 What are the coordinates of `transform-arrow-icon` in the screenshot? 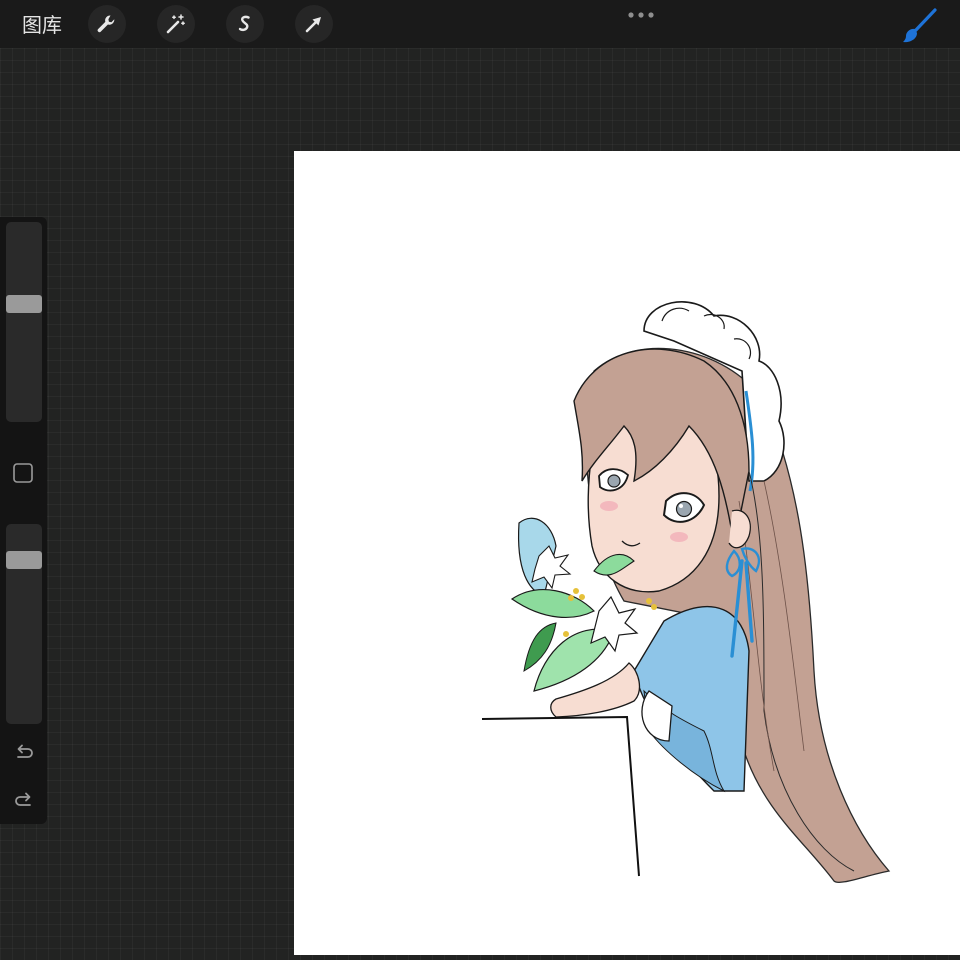 It's located at (313, 25).